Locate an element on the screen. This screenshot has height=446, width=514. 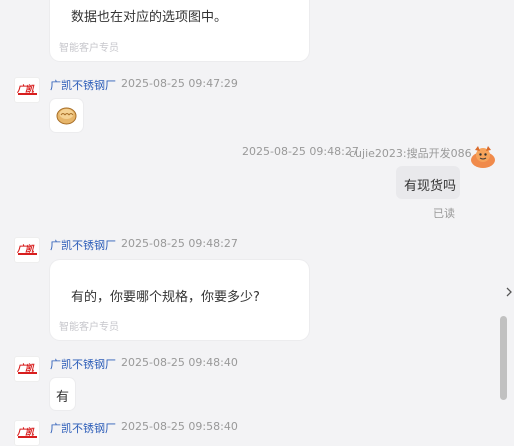
message-text: 有 is located at coordinates (63, 397).